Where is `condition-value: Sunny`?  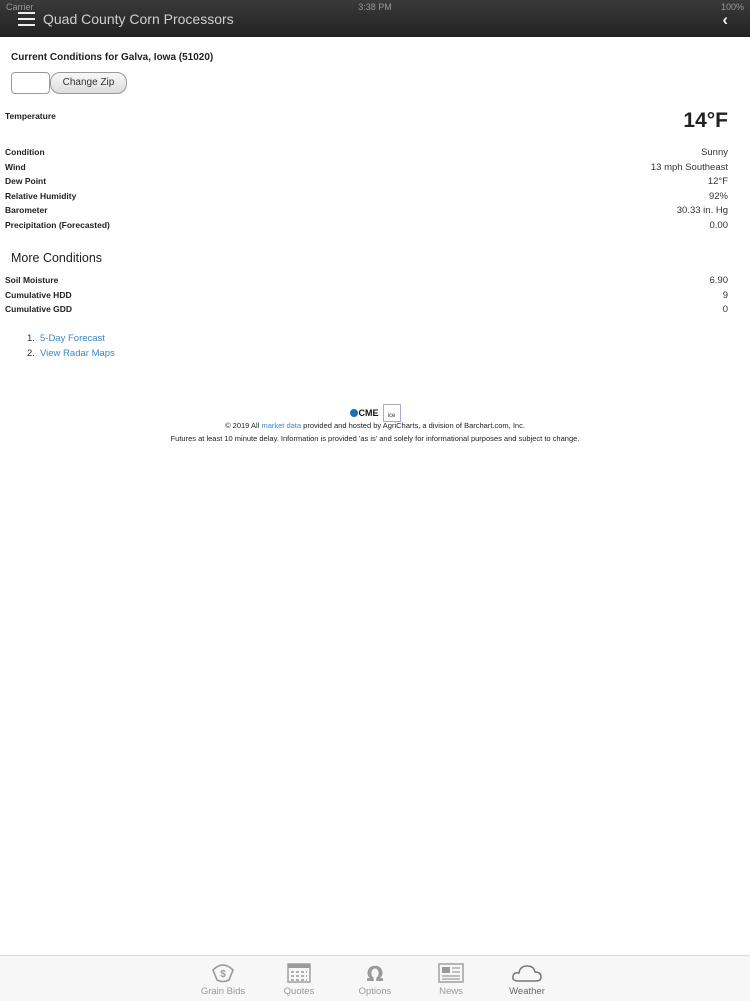 condition-value: Sunny is located at coordinates (714, 152).